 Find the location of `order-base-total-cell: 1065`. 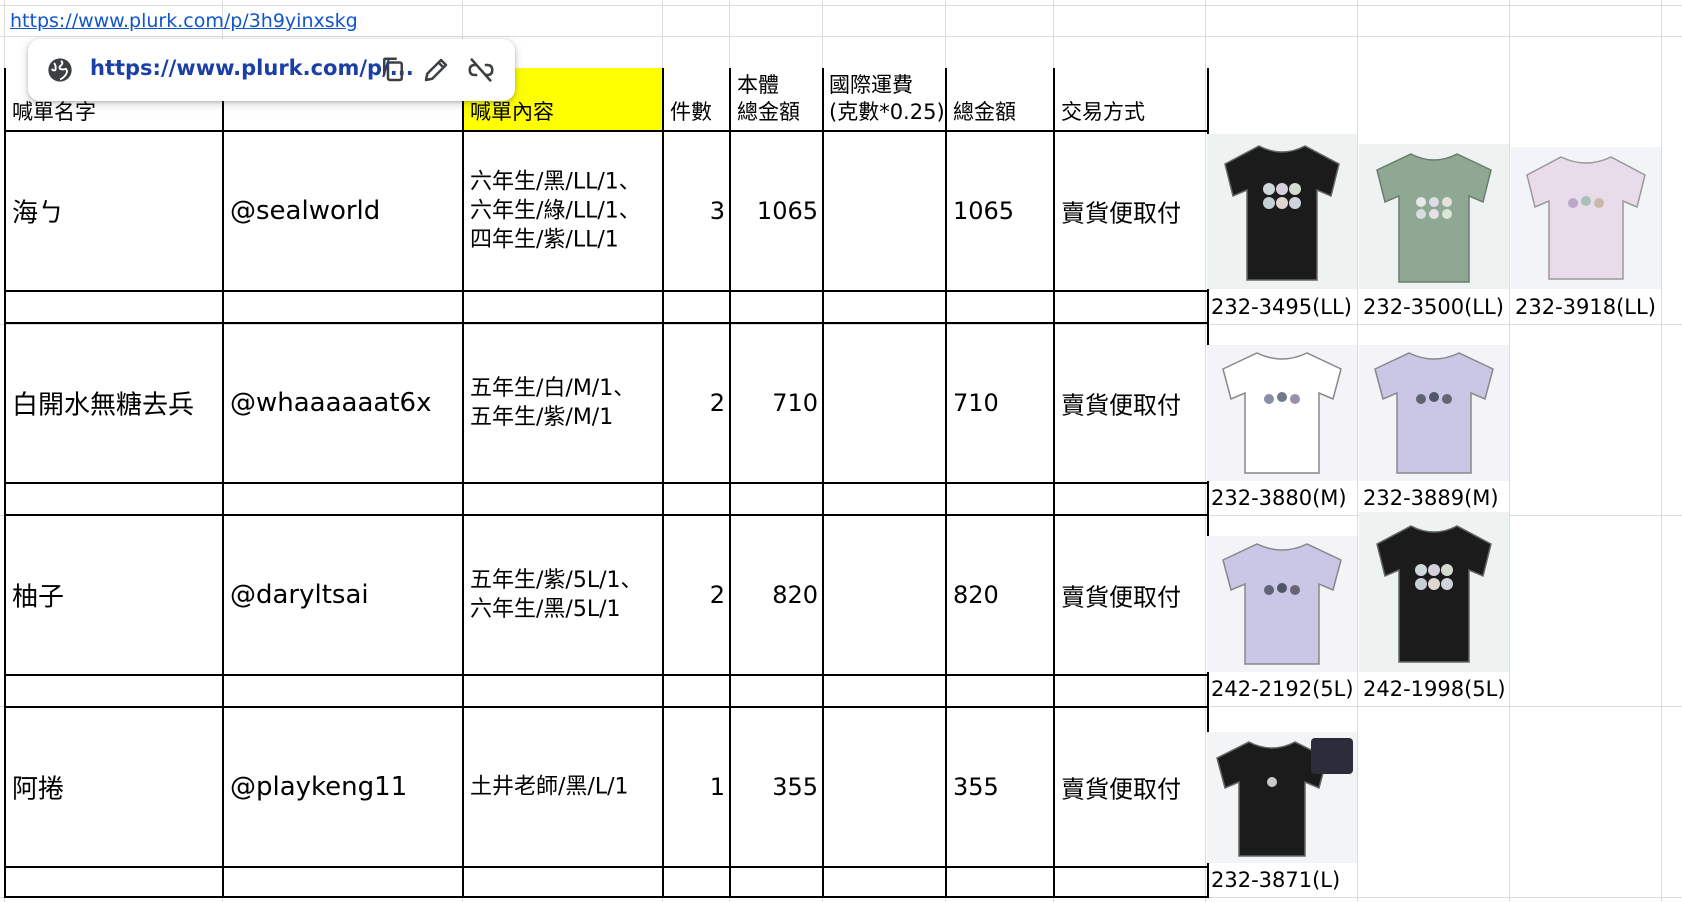

order-base-total-cell: 1065 is located at coordinates (777, 211).